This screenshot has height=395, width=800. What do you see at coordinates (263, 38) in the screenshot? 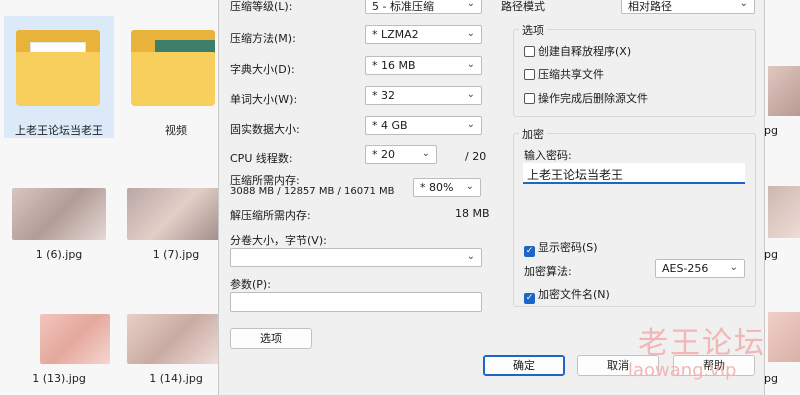
I see `compression-method-label: 压缩方法(M):` at bounding box center [263, 38].